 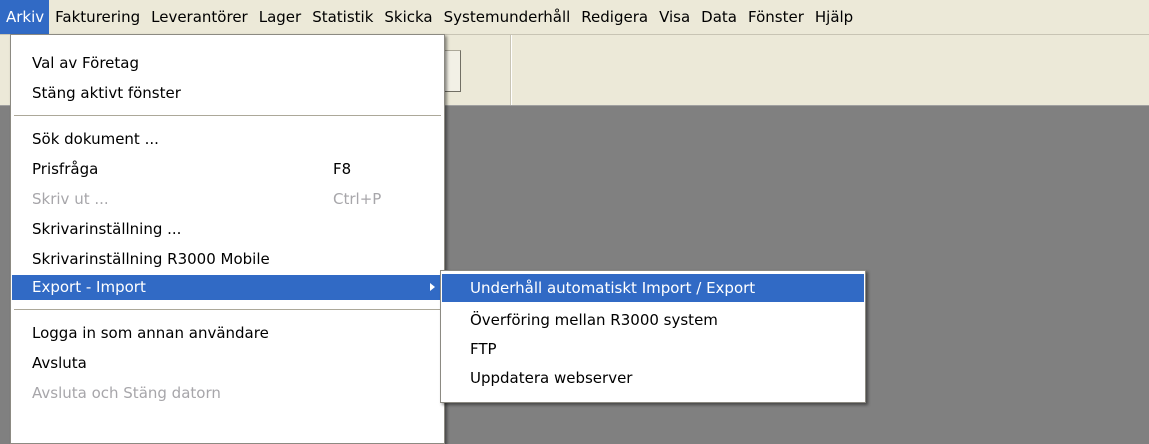 I want to click on menu-item-label: Skrivarinställning R3000 Mobile, so click(x=151, y=259).